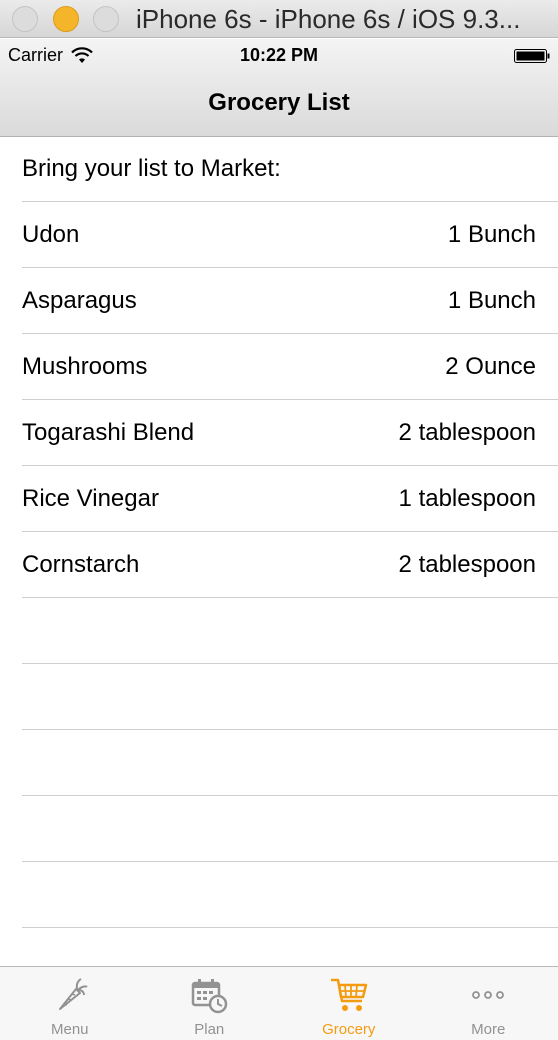 The height and width of the screenshot is (1040, 558). Describe the element at coordinates (69, 1029) in the screenshot. I see `tab-label: Menu` at that location.